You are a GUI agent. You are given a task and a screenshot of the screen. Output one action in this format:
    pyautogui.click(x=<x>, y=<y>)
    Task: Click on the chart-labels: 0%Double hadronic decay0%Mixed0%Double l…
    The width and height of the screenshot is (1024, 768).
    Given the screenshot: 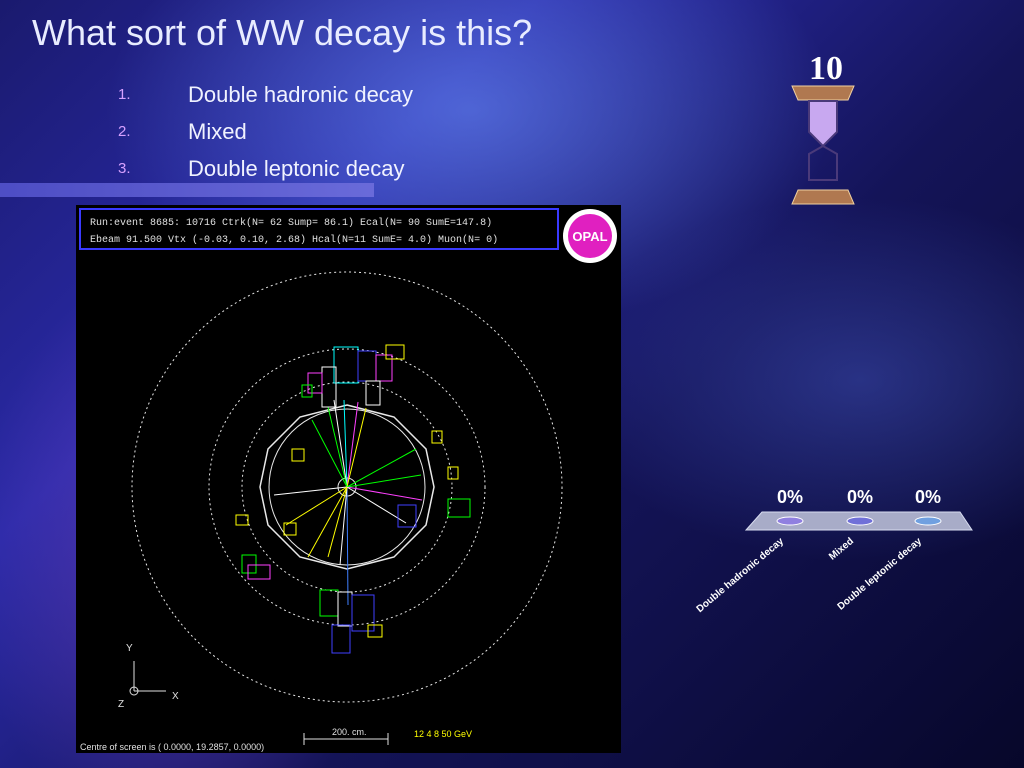 What is the action you would take?
    pyautogui.click(x=818, y=551)
    